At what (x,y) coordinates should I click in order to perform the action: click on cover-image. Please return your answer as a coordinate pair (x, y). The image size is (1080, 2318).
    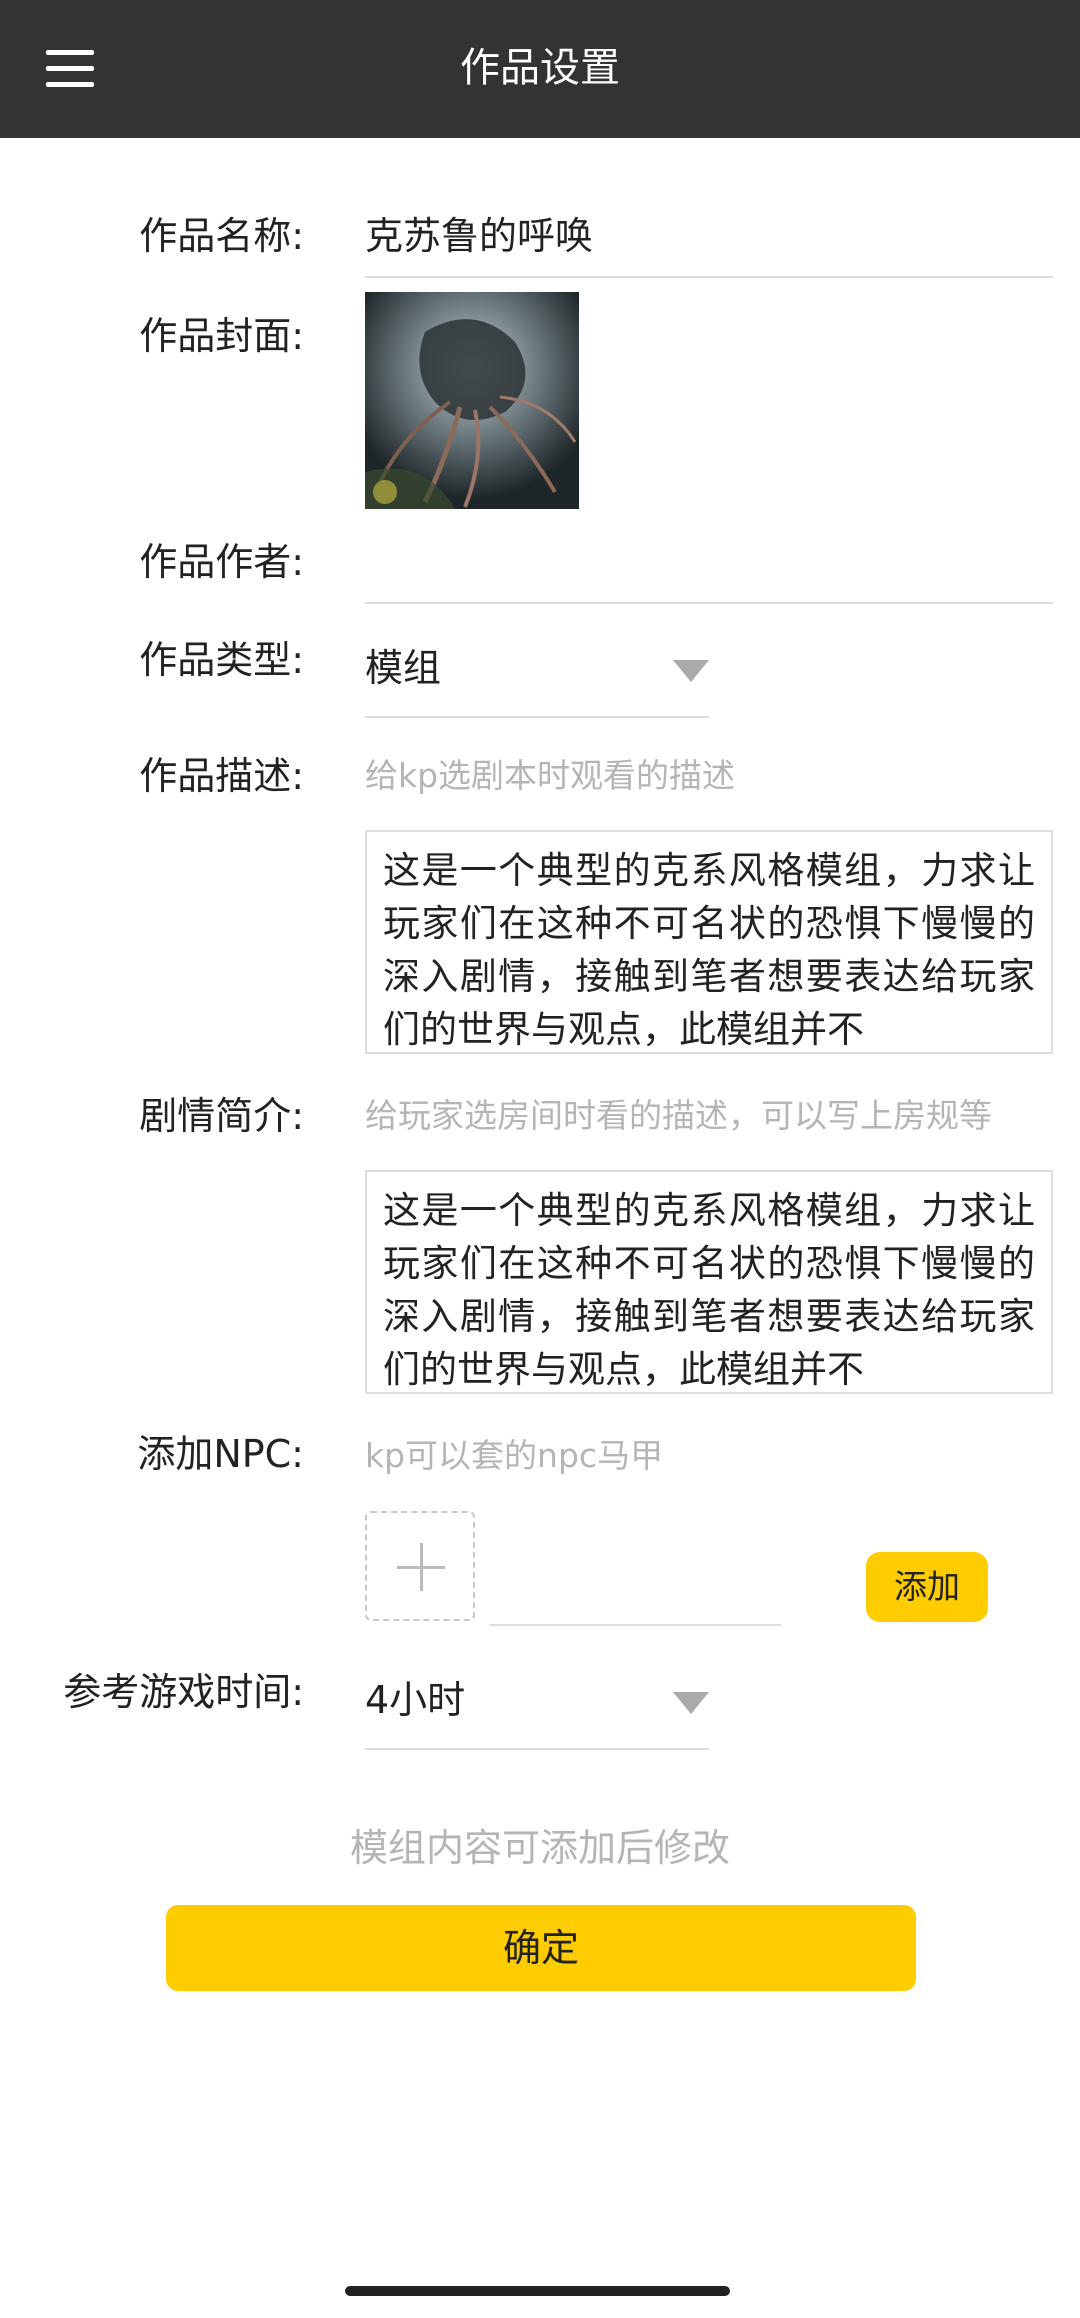
    Looking at the image, I should click on (472, 400).